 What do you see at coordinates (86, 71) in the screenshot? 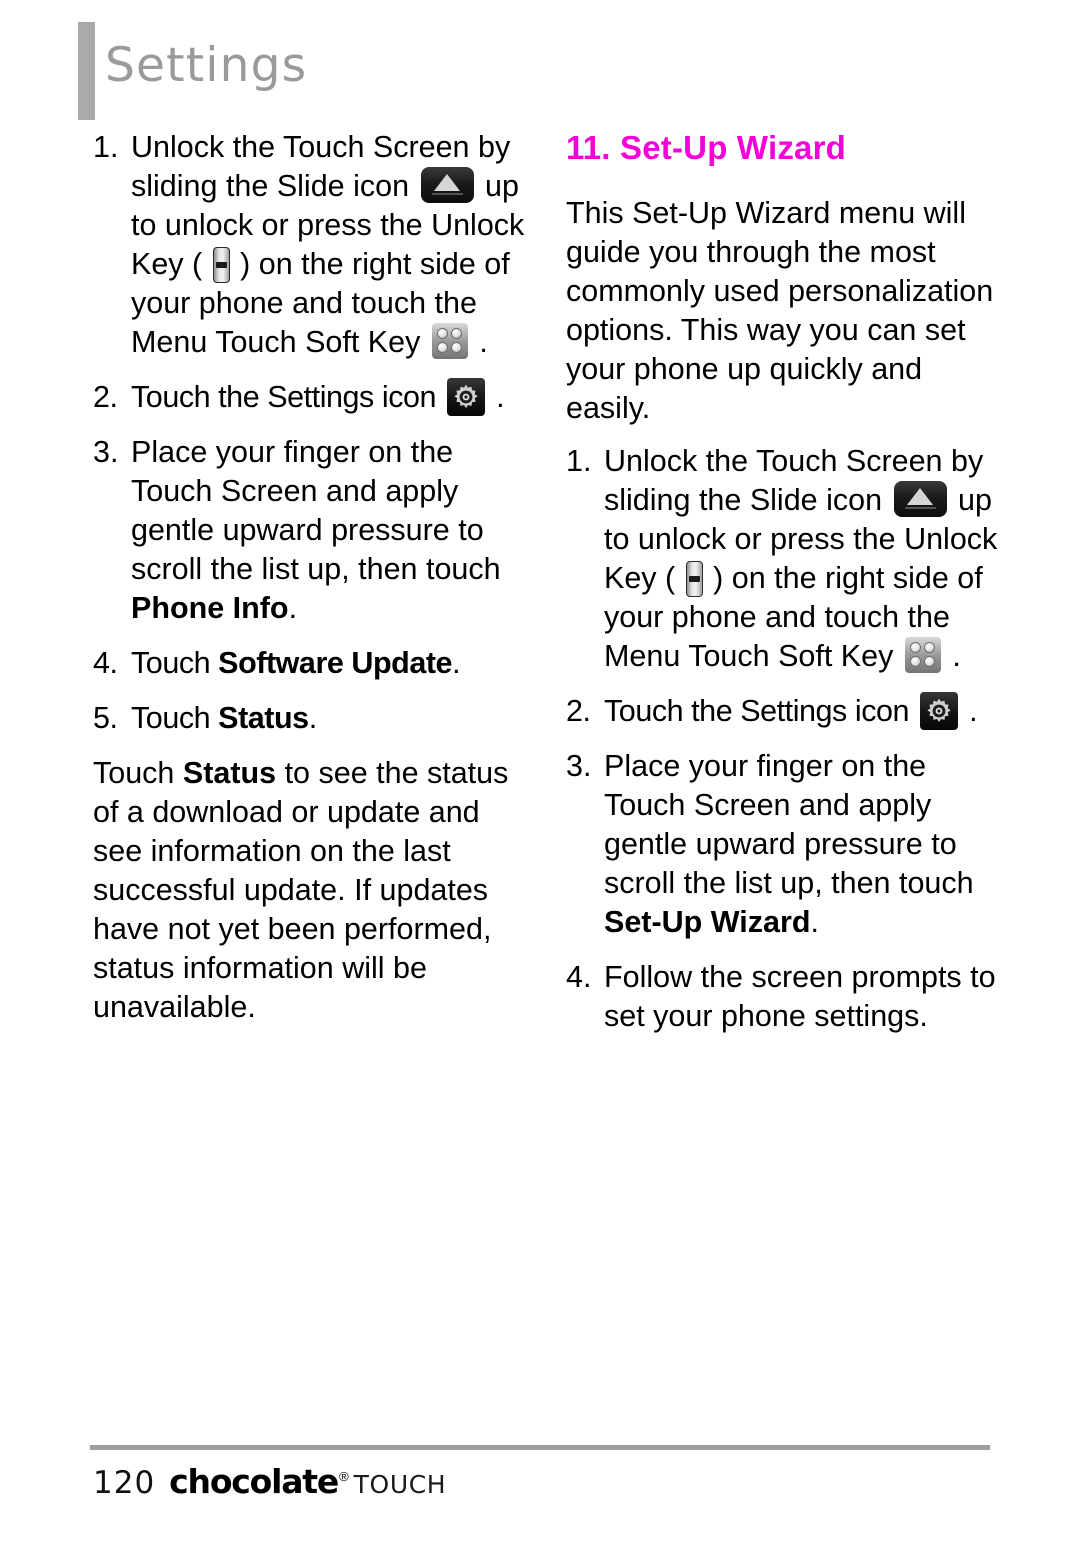
I see `header-accent-bar` at bounding box center [86, 71].